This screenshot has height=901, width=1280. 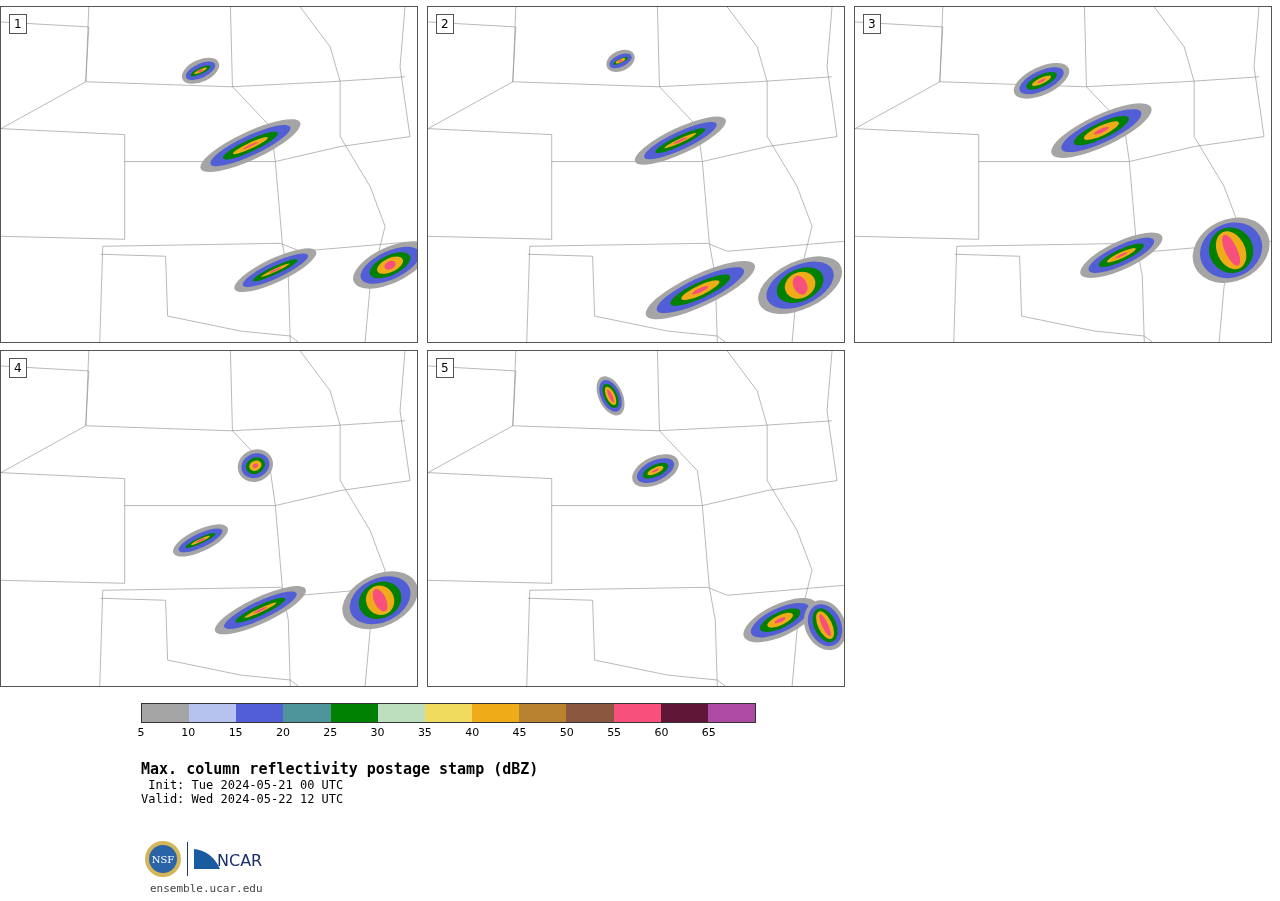 I want to click on tick-label: 55, so click(x=614, y=733).